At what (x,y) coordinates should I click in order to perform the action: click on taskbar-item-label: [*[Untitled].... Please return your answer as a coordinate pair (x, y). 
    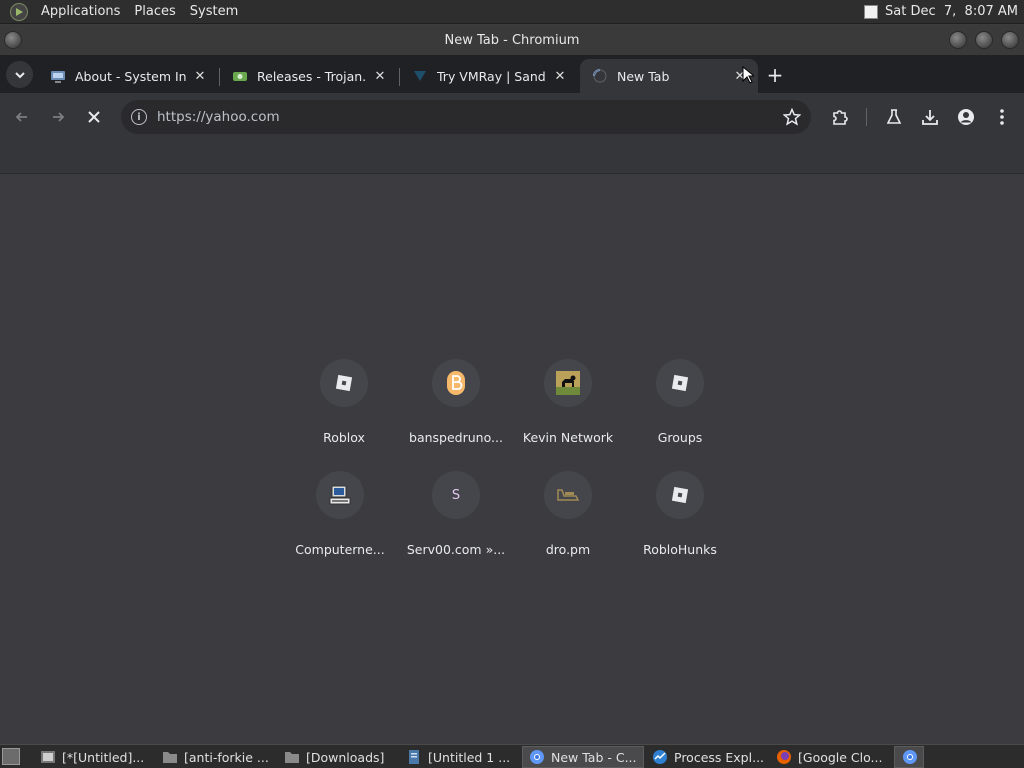
    Looking at the image, I should click on (103, 757).